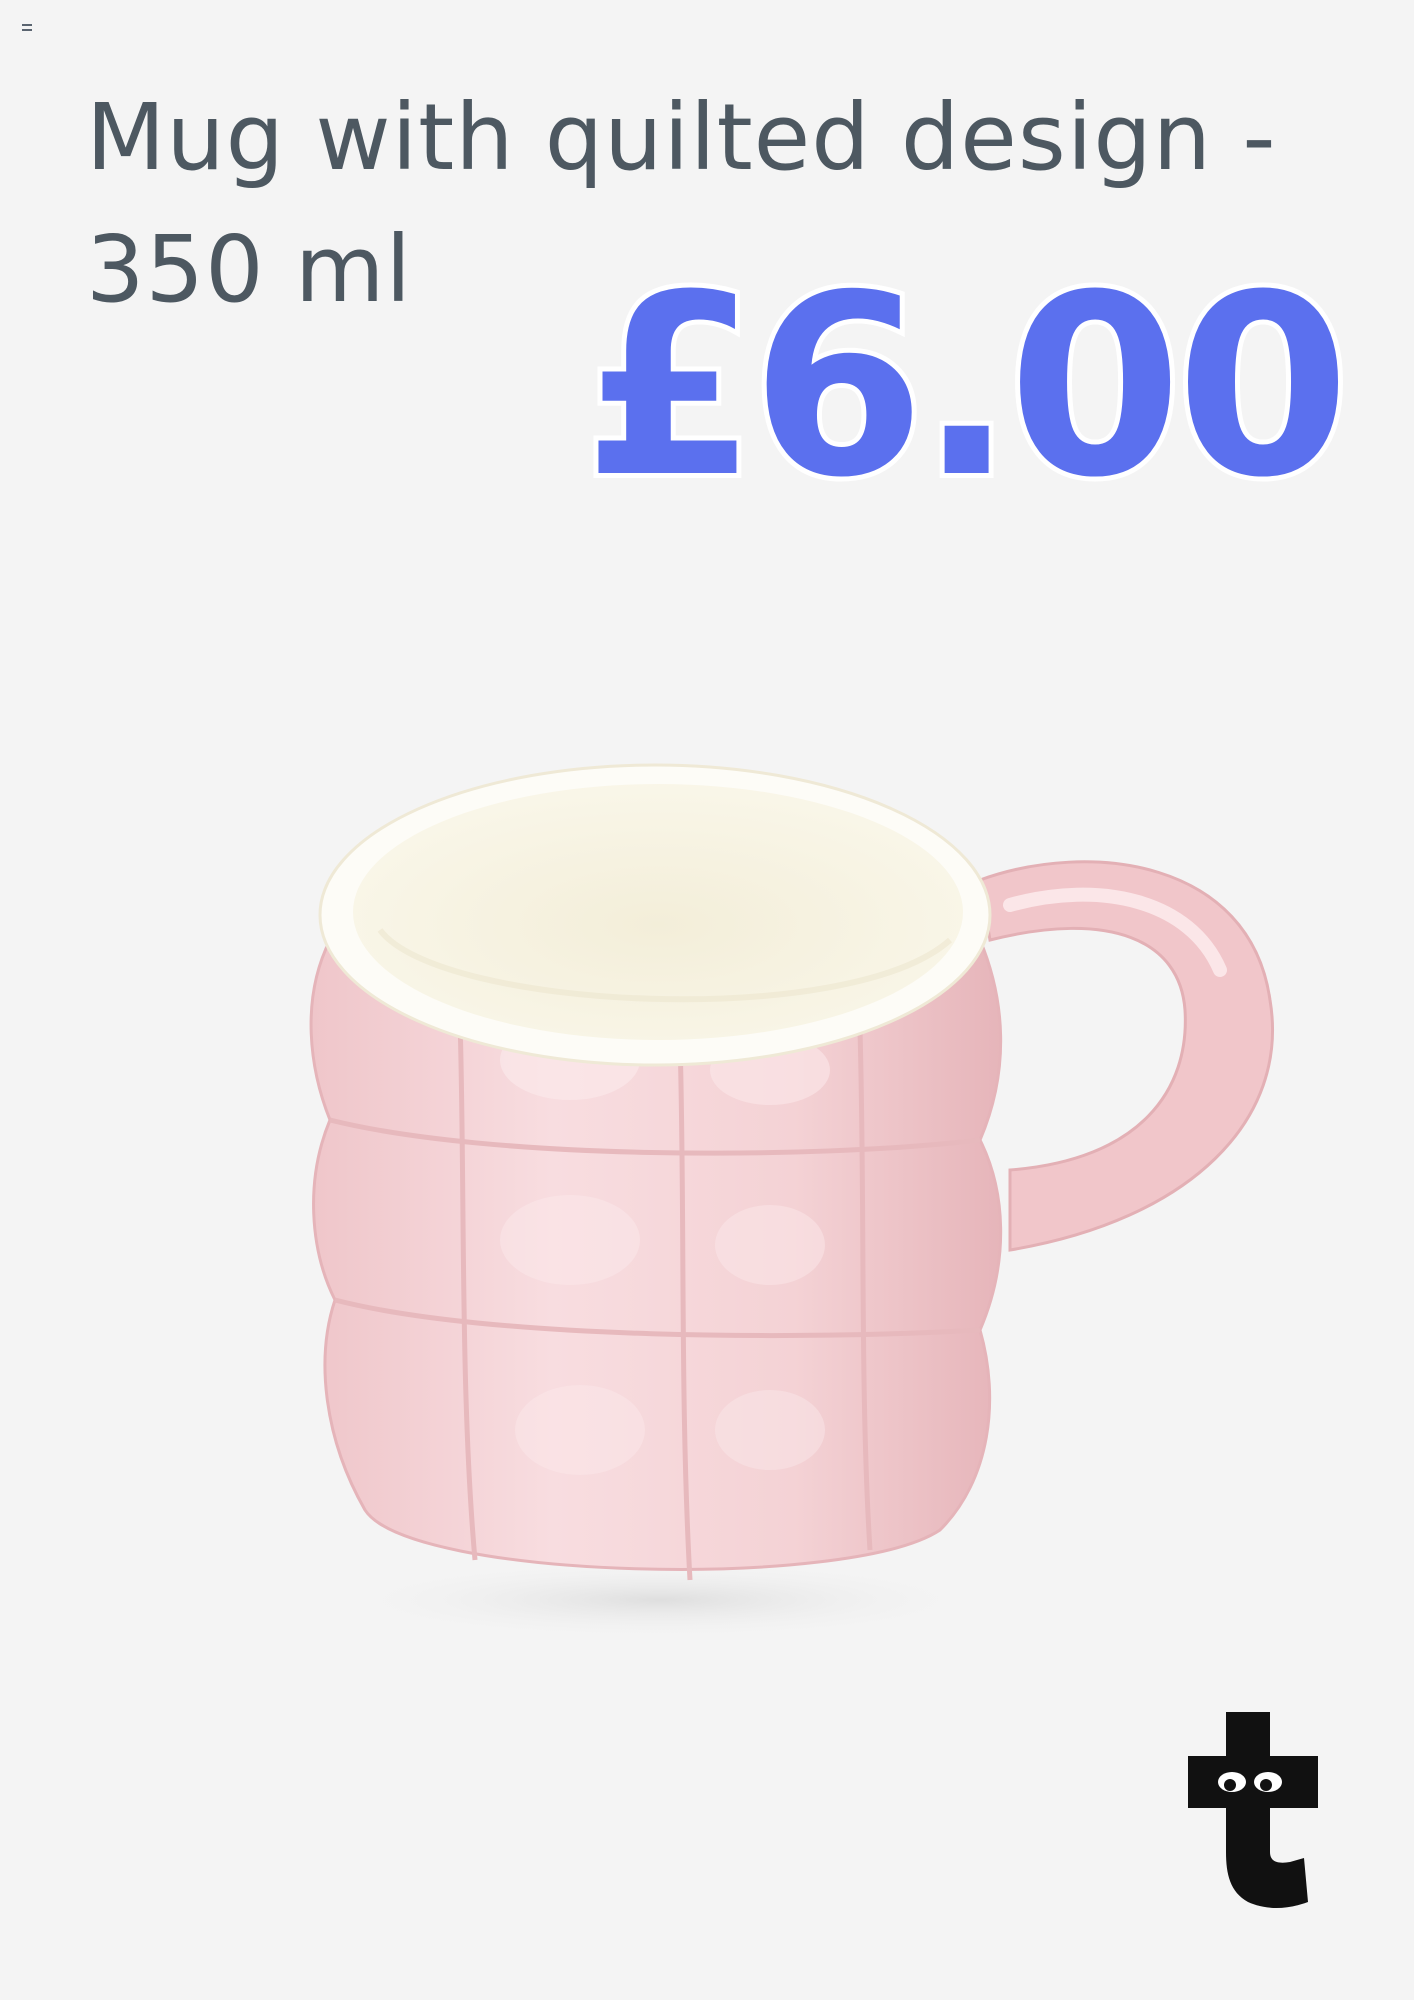  I want to click on brand-logo, so click(1253, 1810).